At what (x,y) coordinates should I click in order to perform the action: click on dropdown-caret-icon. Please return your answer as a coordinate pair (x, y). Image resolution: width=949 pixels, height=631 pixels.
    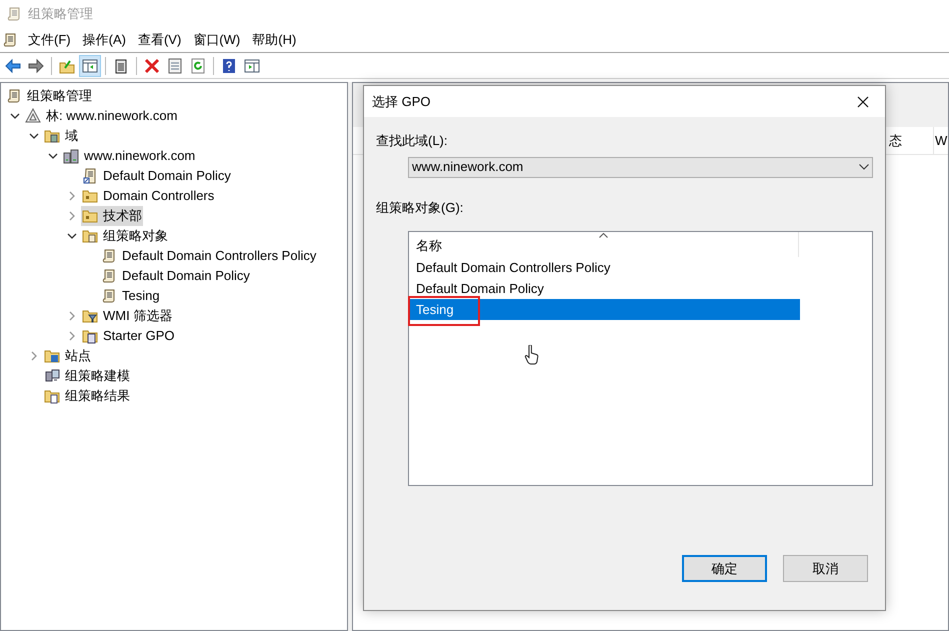
    Looking at the image, I should click on (864, 167).